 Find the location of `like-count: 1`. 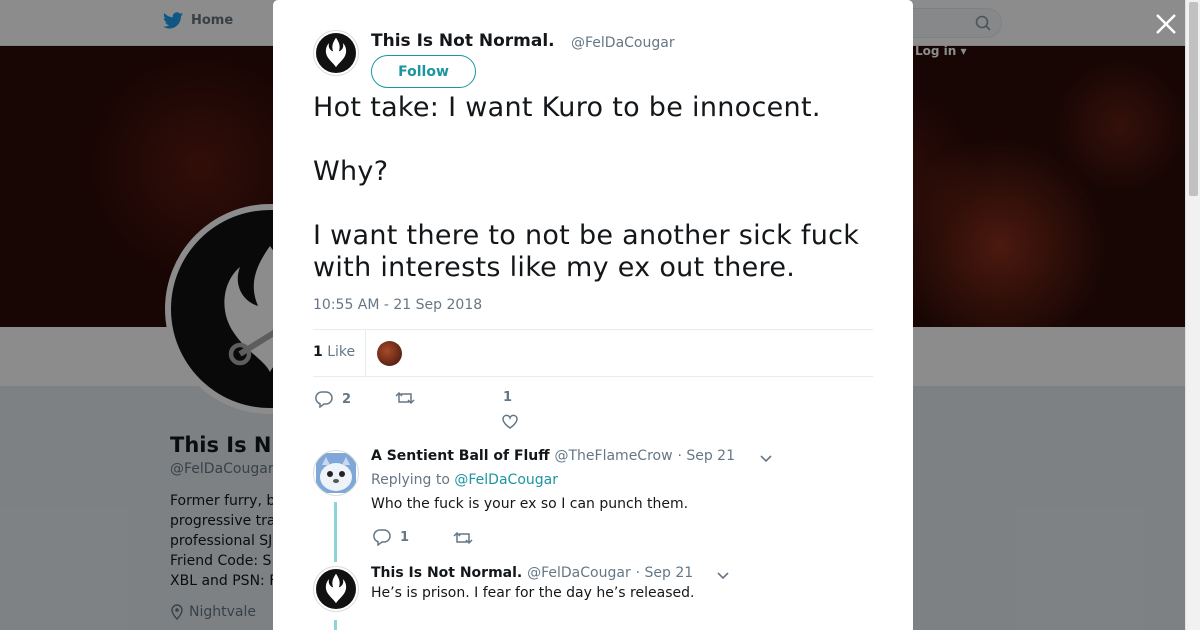

like-count: 1 is located at coordinates (508, 397).